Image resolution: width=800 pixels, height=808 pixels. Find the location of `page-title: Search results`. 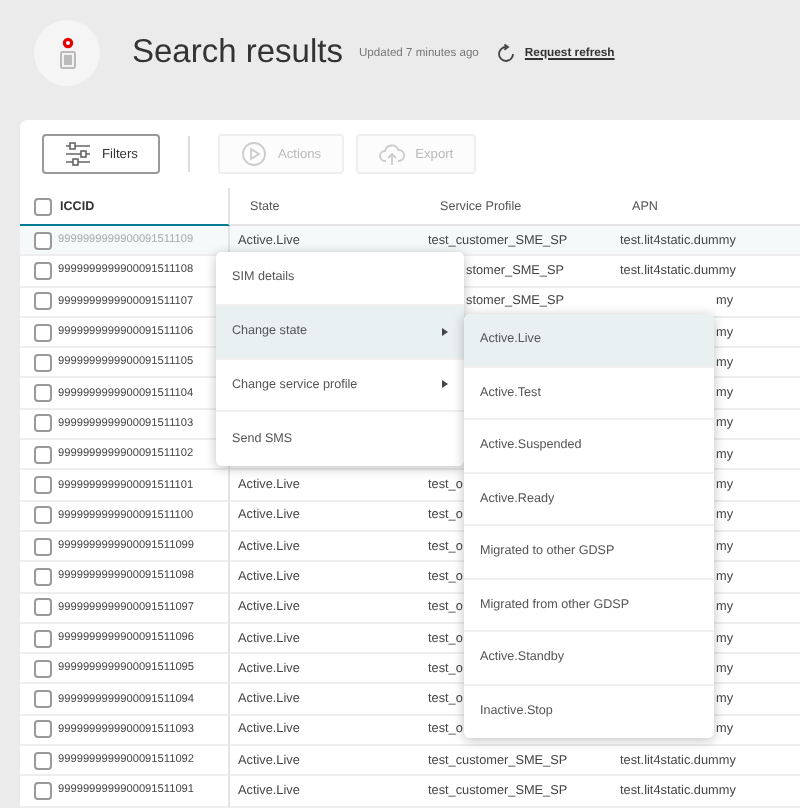

page-title: Search results is located at coordinates (237, 53).